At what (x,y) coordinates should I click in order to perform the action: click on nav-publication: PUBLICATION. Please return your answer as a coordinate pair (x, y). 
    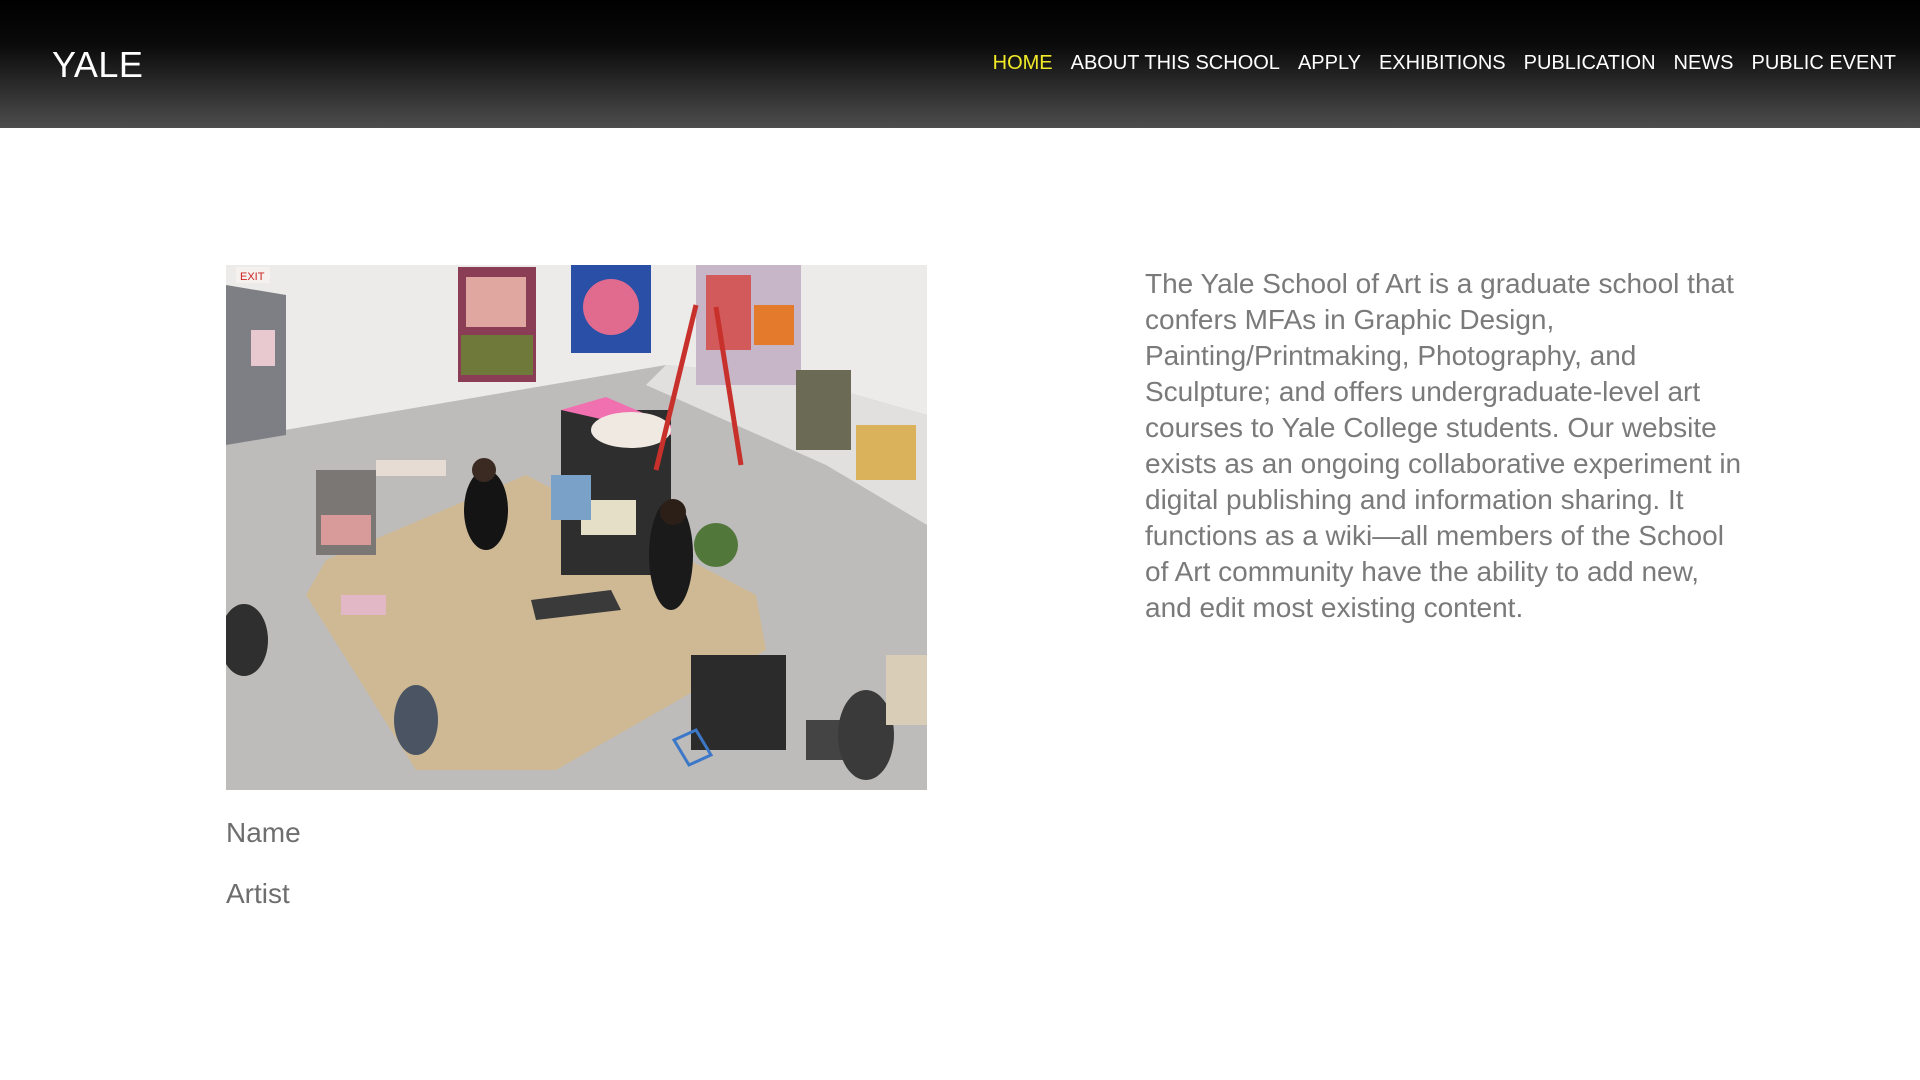
    Looking at the image, I should click on (1590, 63).